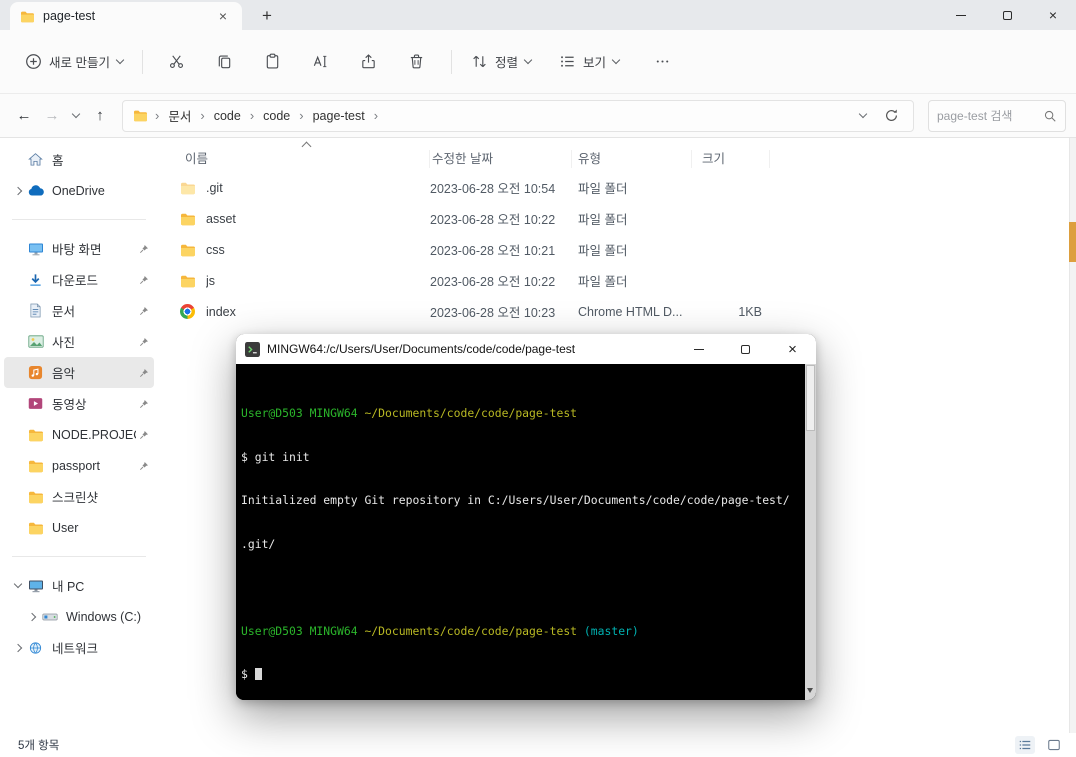  I want to click on sidebar-item-passport: passport, so click(79, 465).